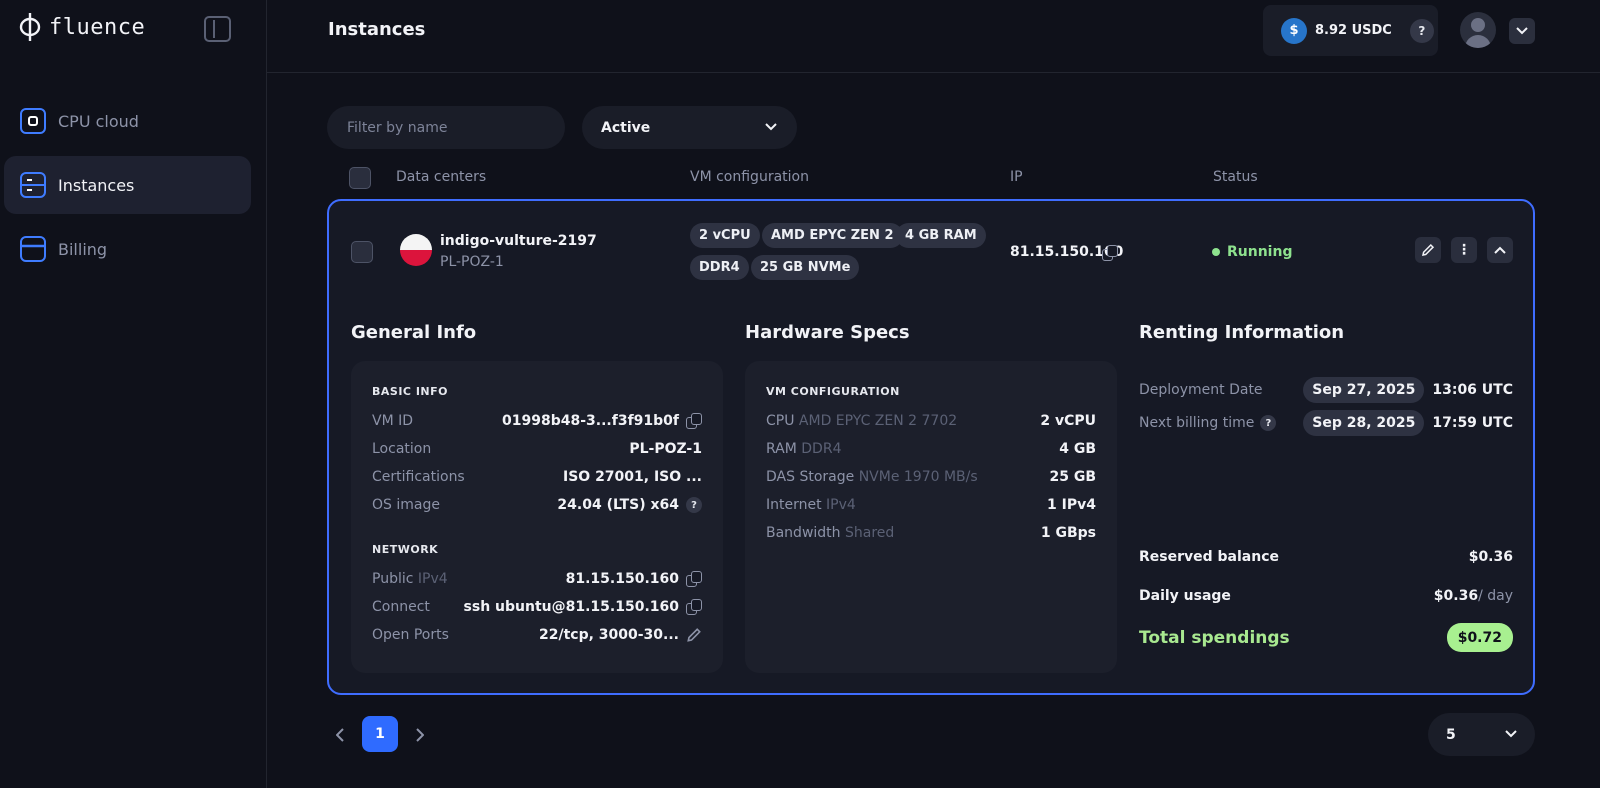 The height and width of the screenshot is (788, 1600). What do you see at coordinates (33, 185) in the screenshot?
I see `server-icon` at bounding box center [33, 185].